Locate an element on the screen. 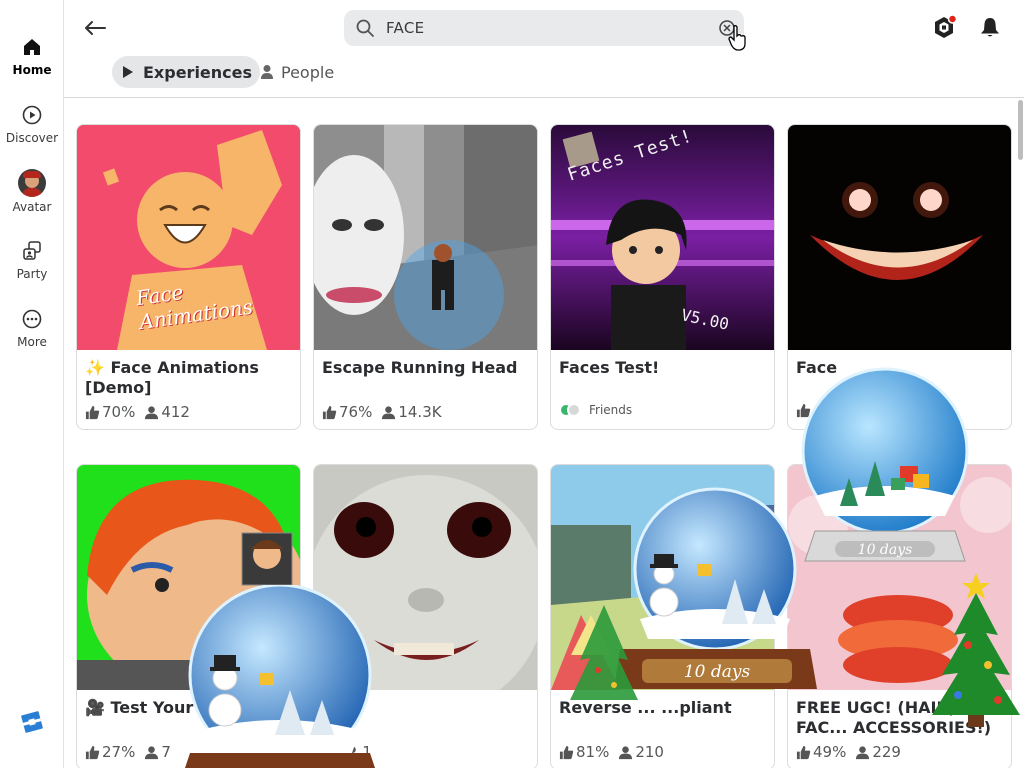 This screenshot has height=768, width=1024. experience-stats: 49% 229 is located at coordinates (853, 752).